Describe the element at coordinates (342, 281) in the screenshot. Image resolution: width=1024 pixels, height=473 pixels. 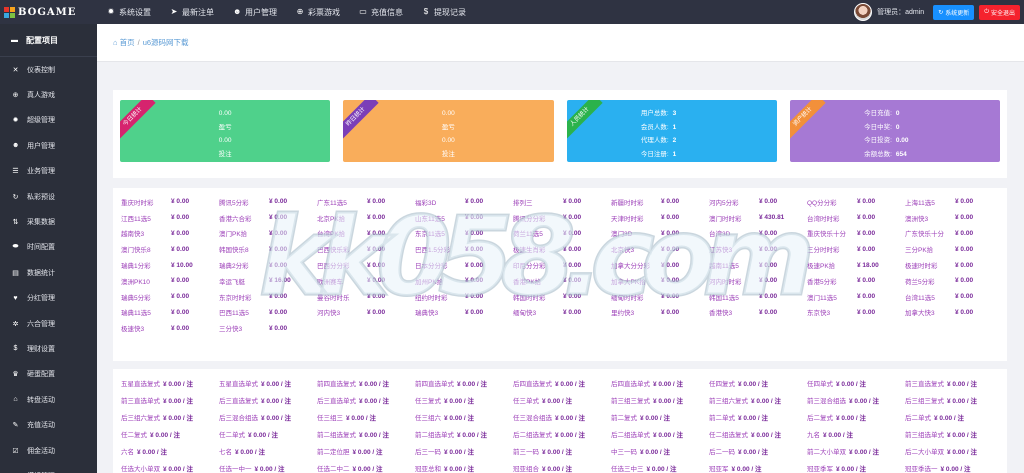
I see `lottery-name: 欧洲赛车` at that location.